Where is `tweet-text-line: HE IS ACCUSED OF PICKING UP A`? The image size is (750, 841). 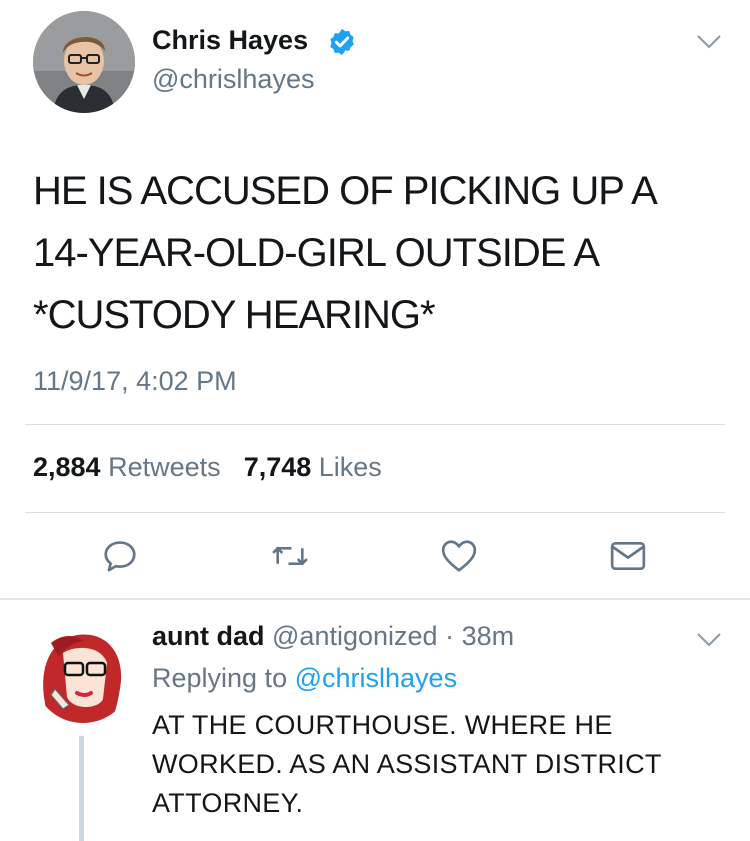
tweet-text-line: HE IS ACCUSED OF PICKING UP A is located at coordinates (345, 191).